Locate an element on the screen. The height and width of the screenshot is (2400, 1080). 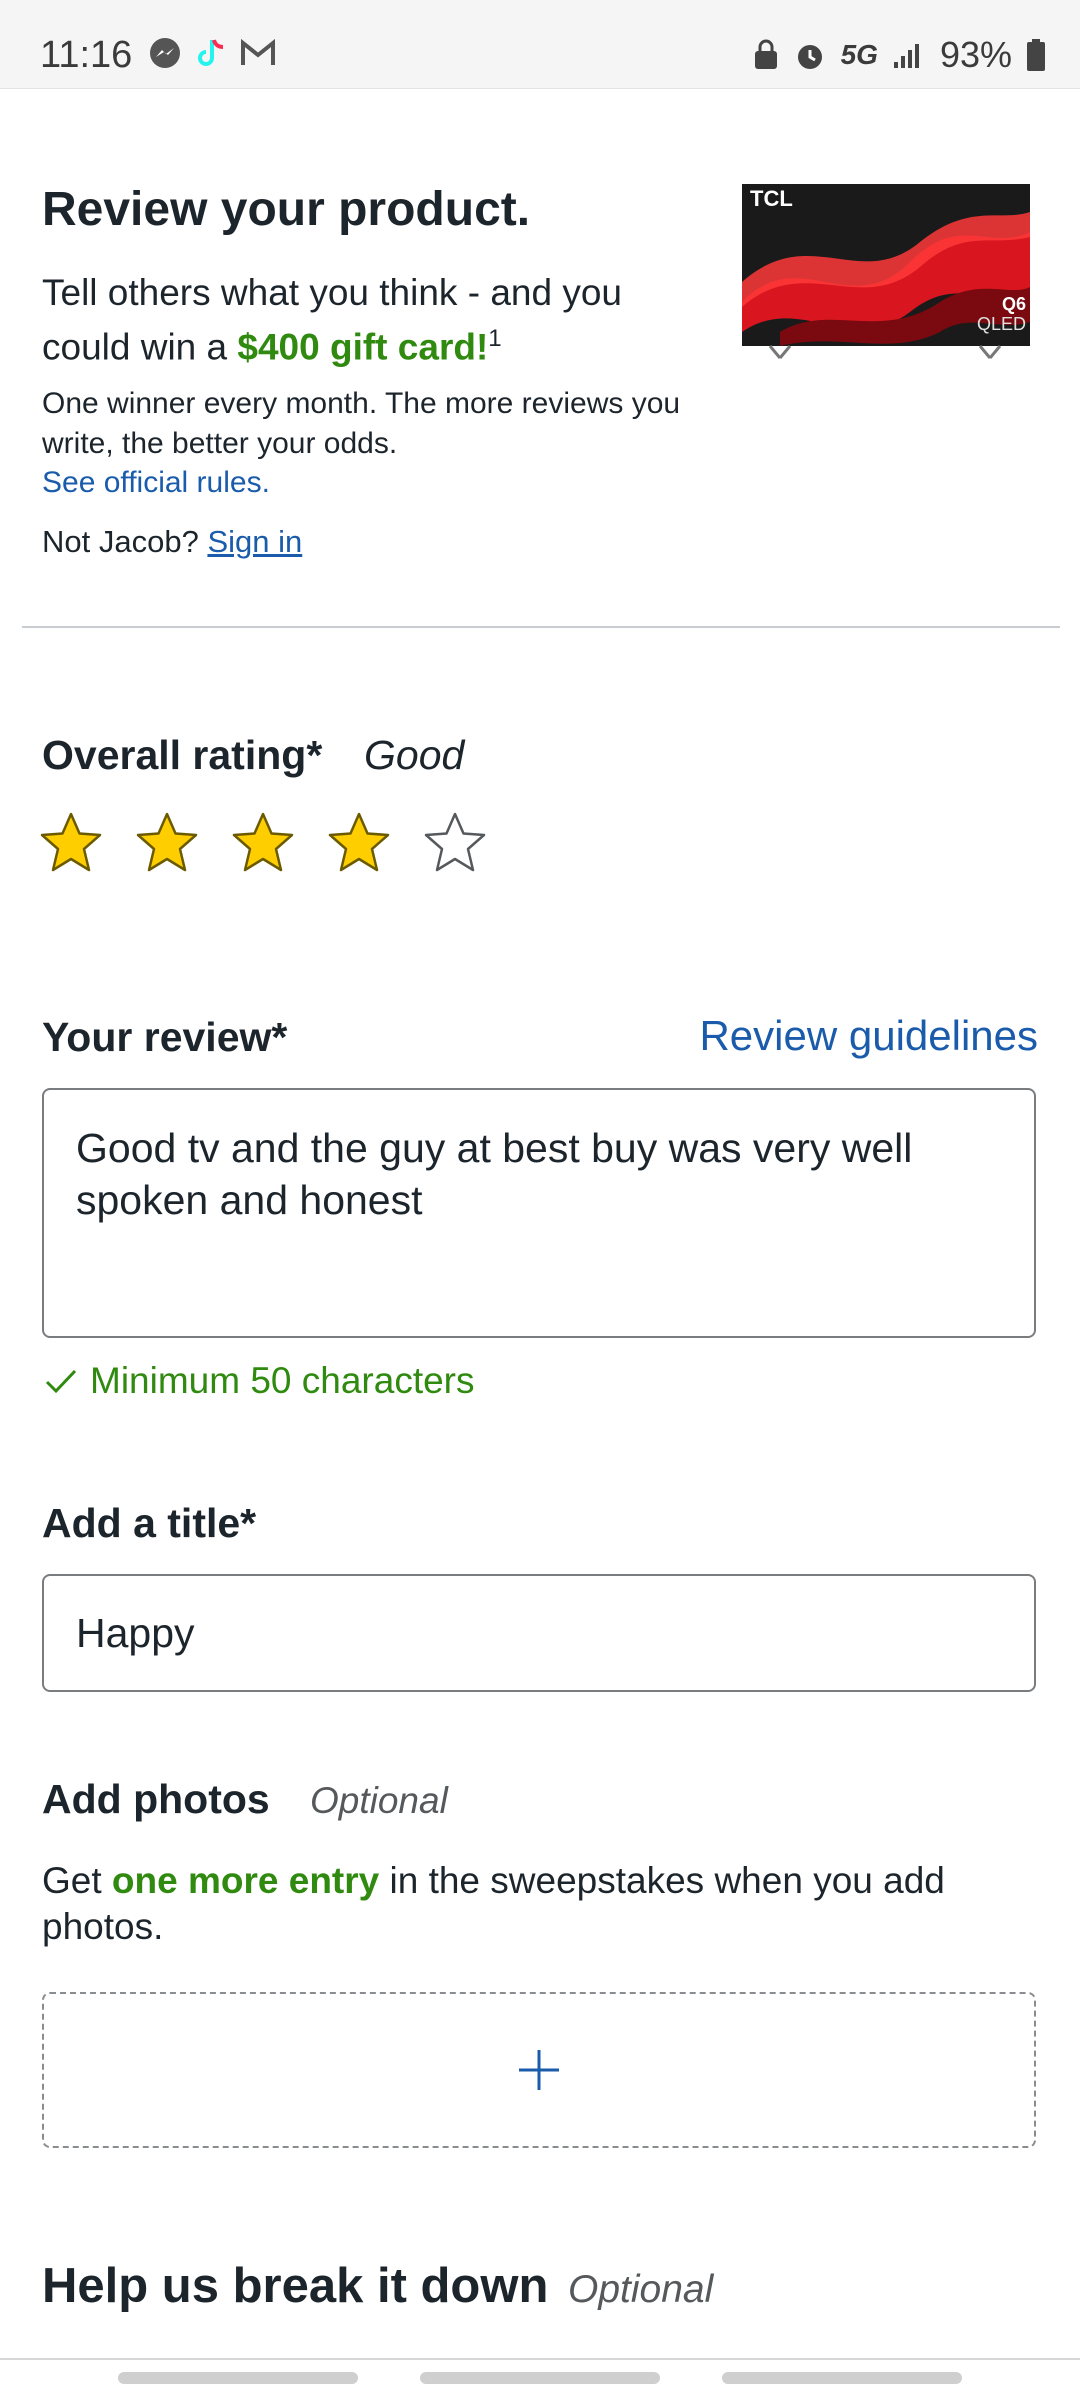
add-photo-button is located at coordinates (539, 2070).